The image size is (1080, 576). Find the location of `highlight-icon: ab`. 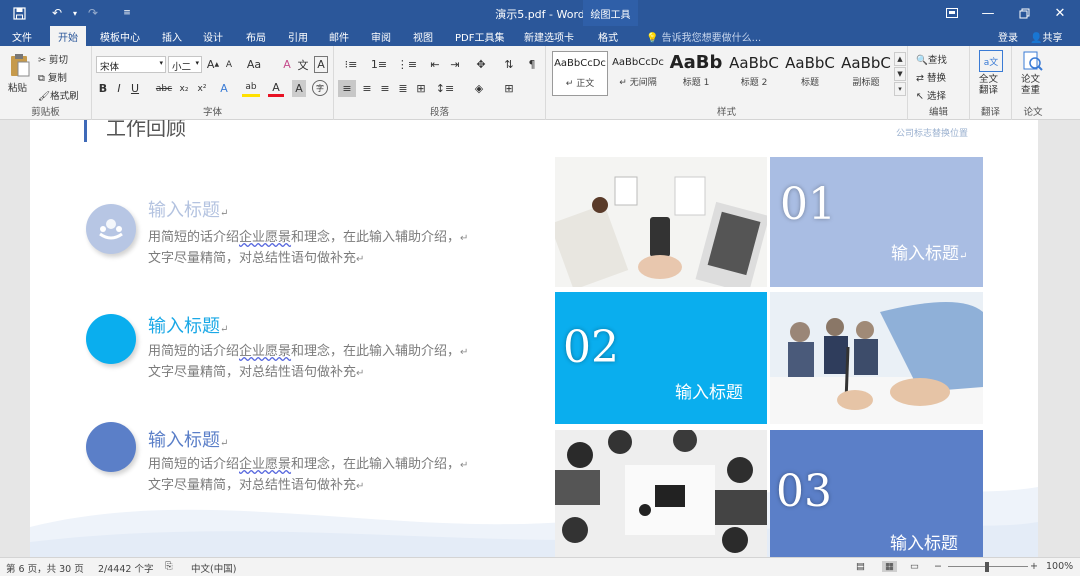

highlight-icon: ab is located at coordinates (251, 88).